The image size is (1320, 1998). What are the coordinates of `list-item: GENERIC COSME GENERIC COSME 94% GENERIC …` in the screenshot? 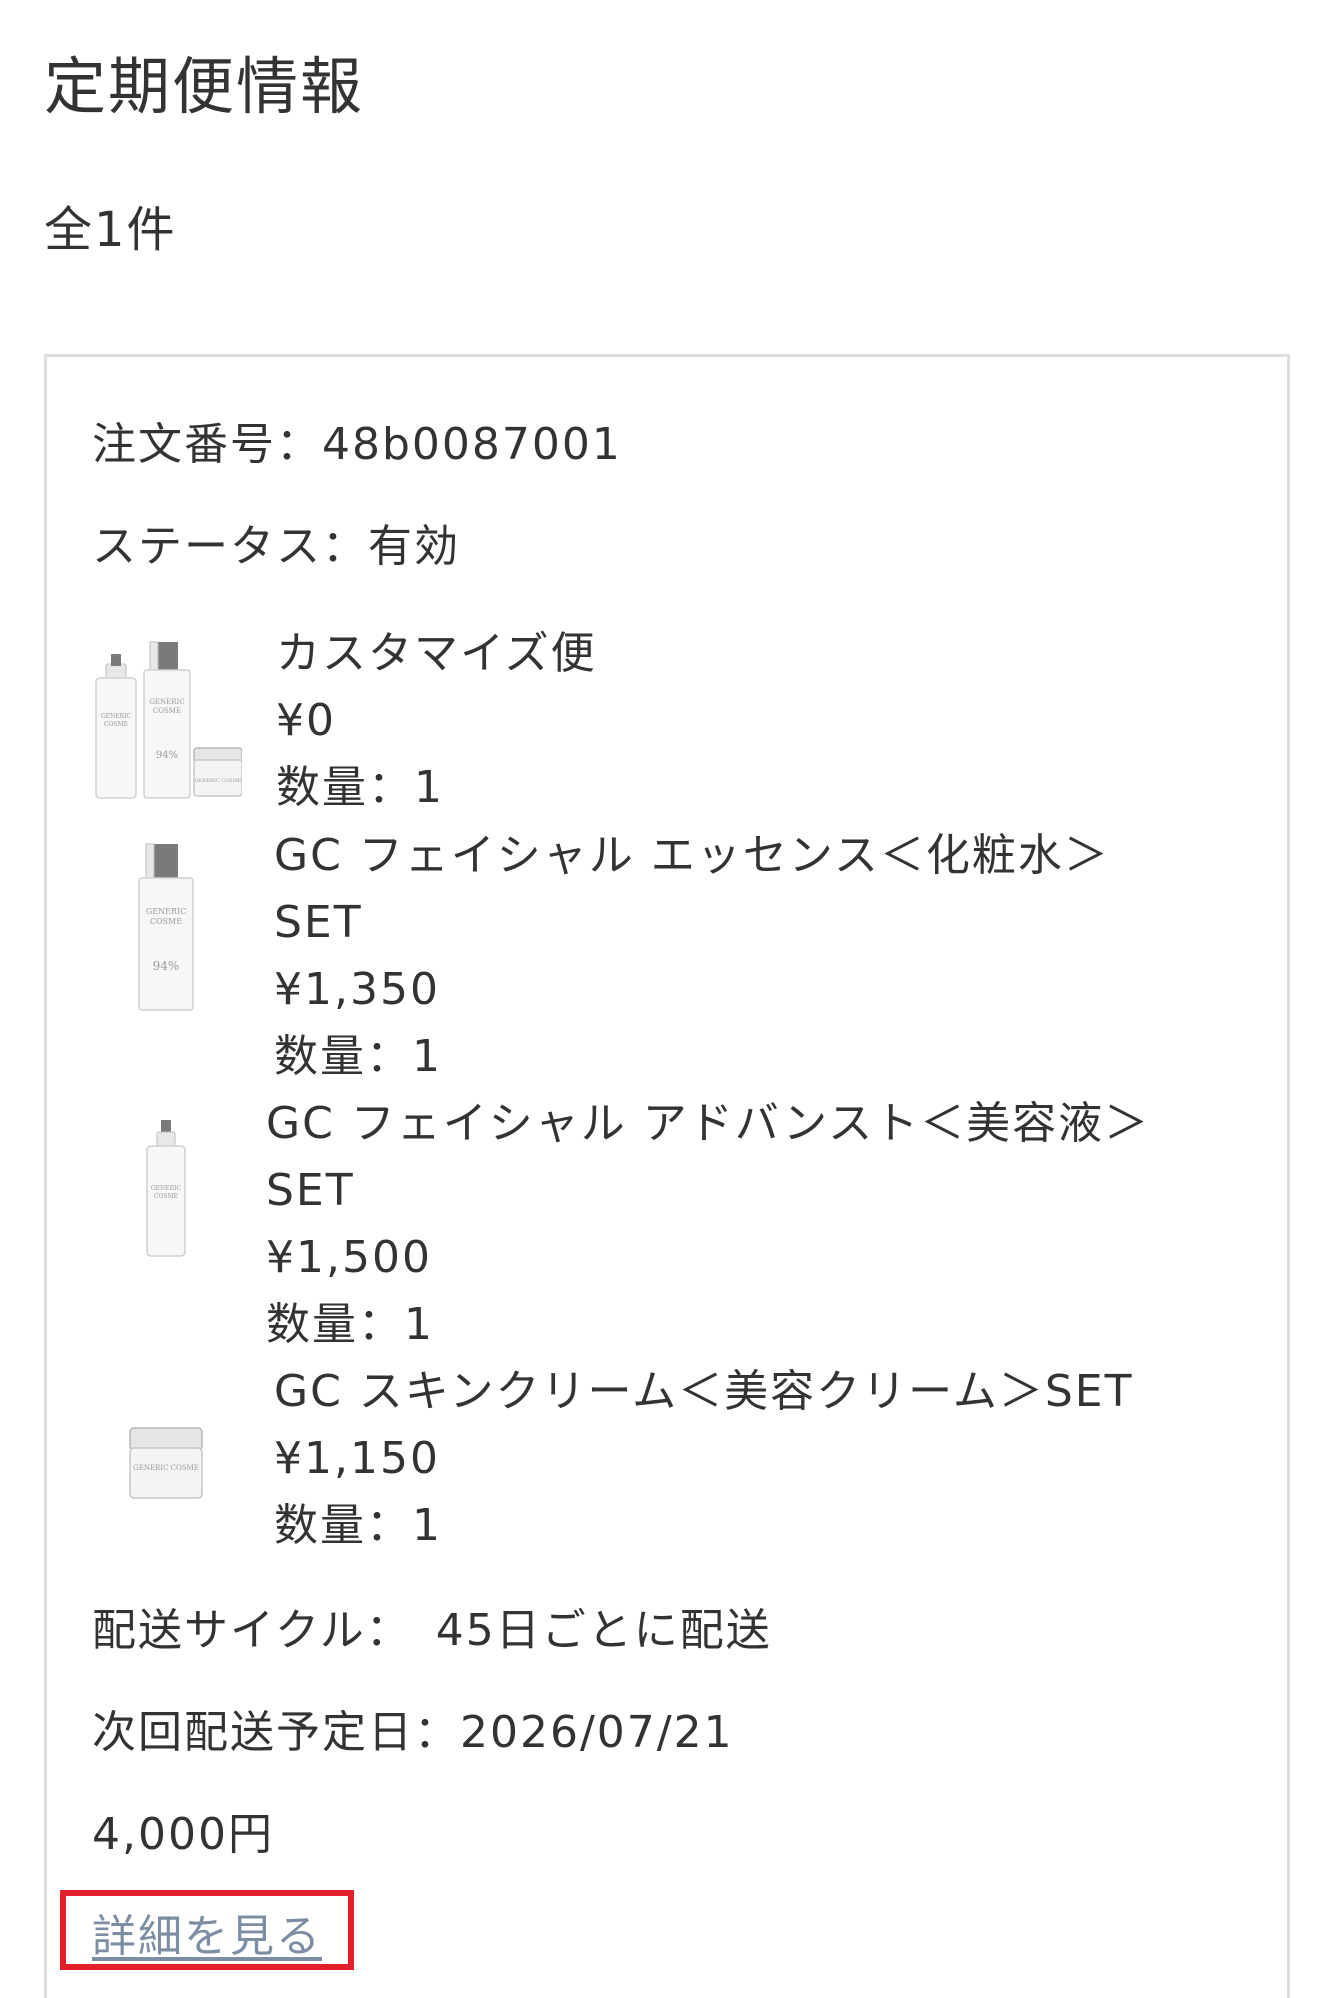 It's located at (652, 720).